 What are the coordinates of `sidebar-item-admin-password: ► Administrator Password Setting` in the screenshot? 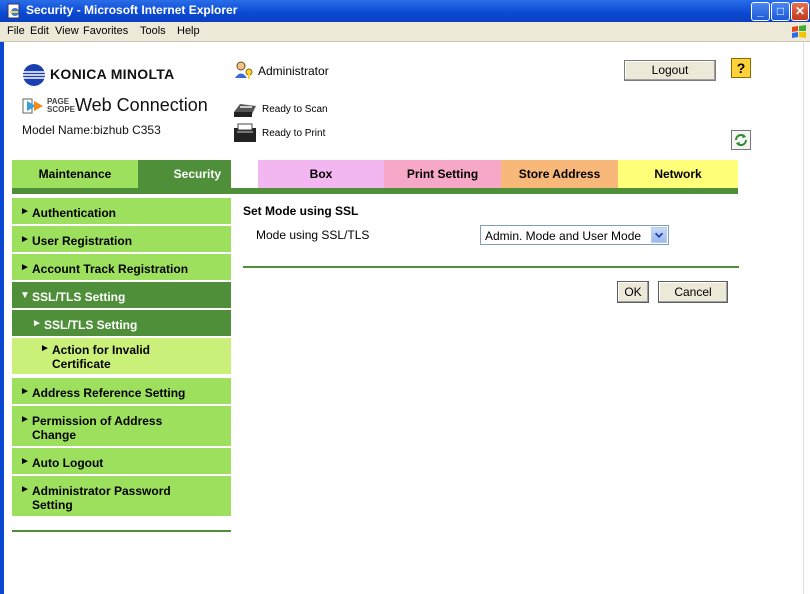 It's located at (121, 497).